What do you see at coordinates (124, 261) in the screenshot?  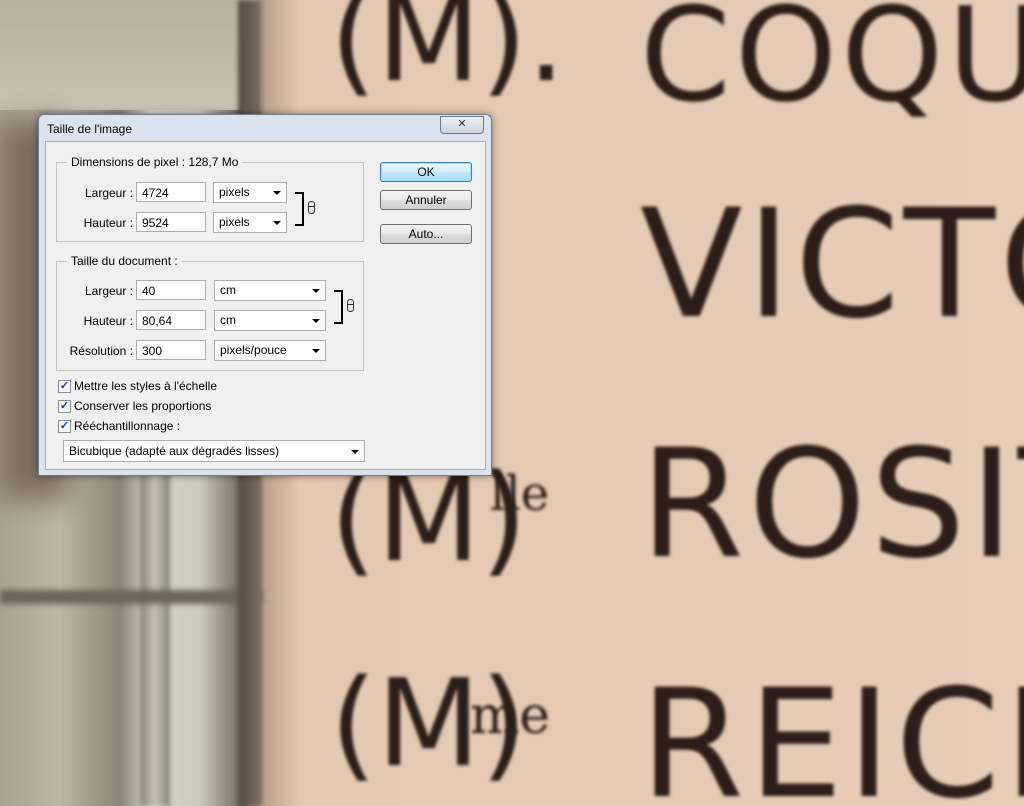 I see `document-size-legend: Taille du document :` at bounding box center [124, 261].